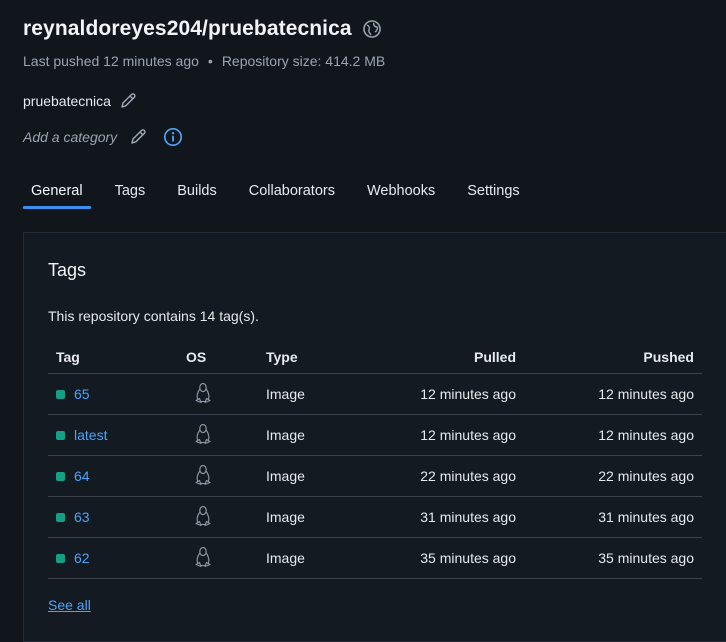 This screenshot has height=642, width=726. I want to click on tab-settings: Settings, so click(493, 192).